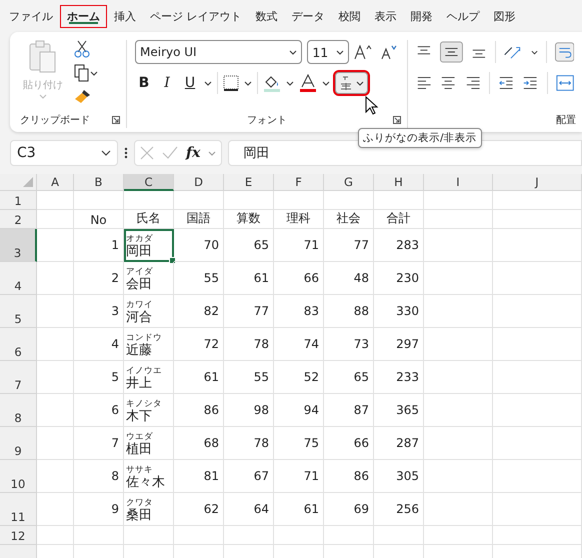 Image resolution: width=582 pixels, height=558 pixels. I want to click on table-cell: 佐々木, so click(145, 483).